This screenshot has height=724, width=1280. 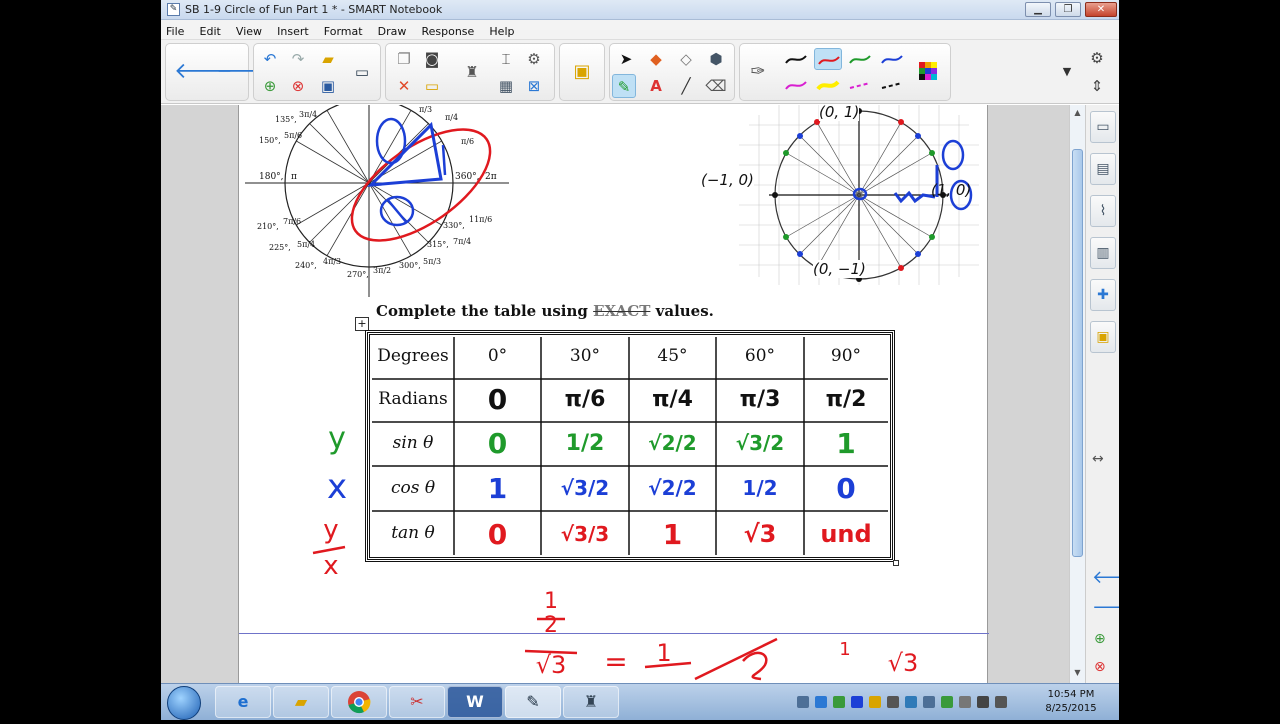 I want to click on camera-icon: ◙, so click(x=432, y=59).